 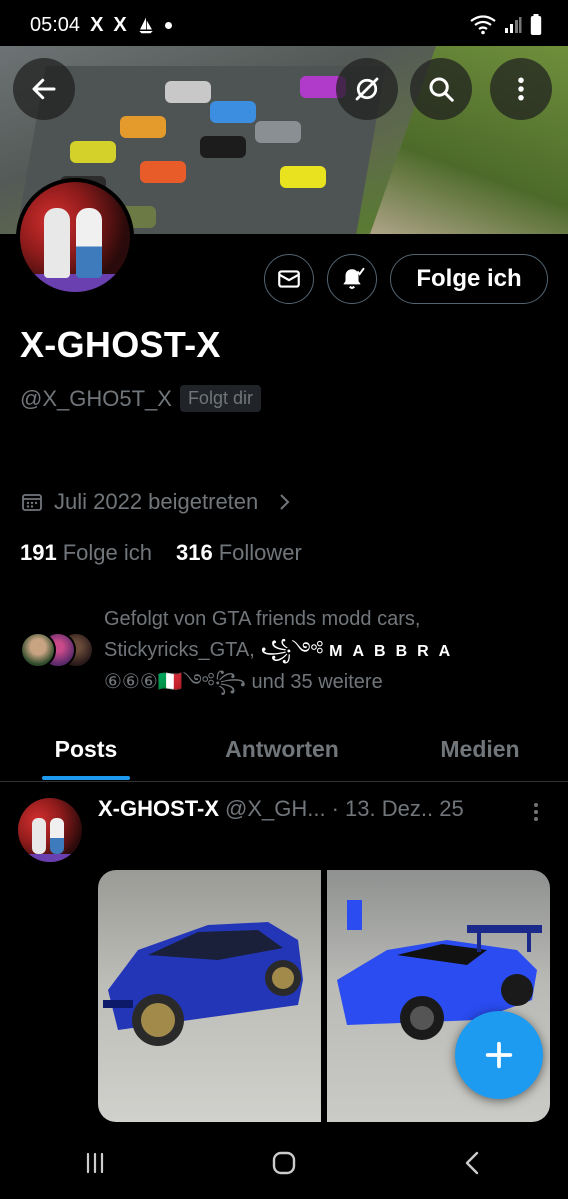 I want to click on notifications-button, so click(x=352, y=279).